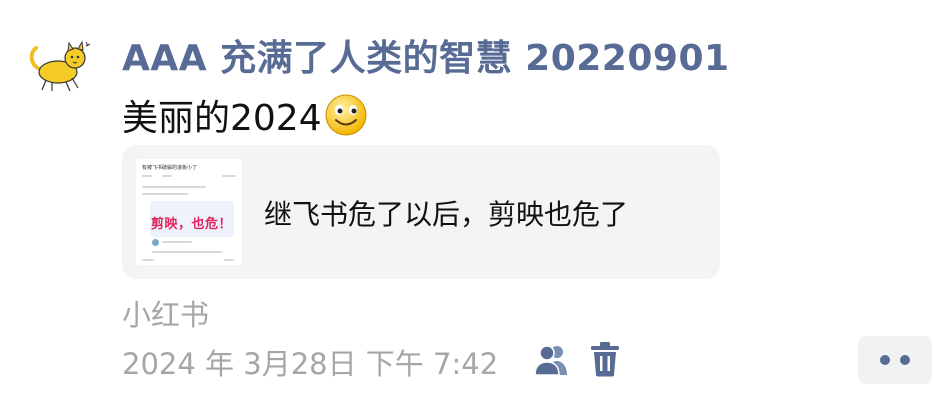  What do you see at coordinates (446, 214) in the screenshot?
I see `link-card-title: 继飞书危了以后，剪映也危了` at bounding box center [446, 214].